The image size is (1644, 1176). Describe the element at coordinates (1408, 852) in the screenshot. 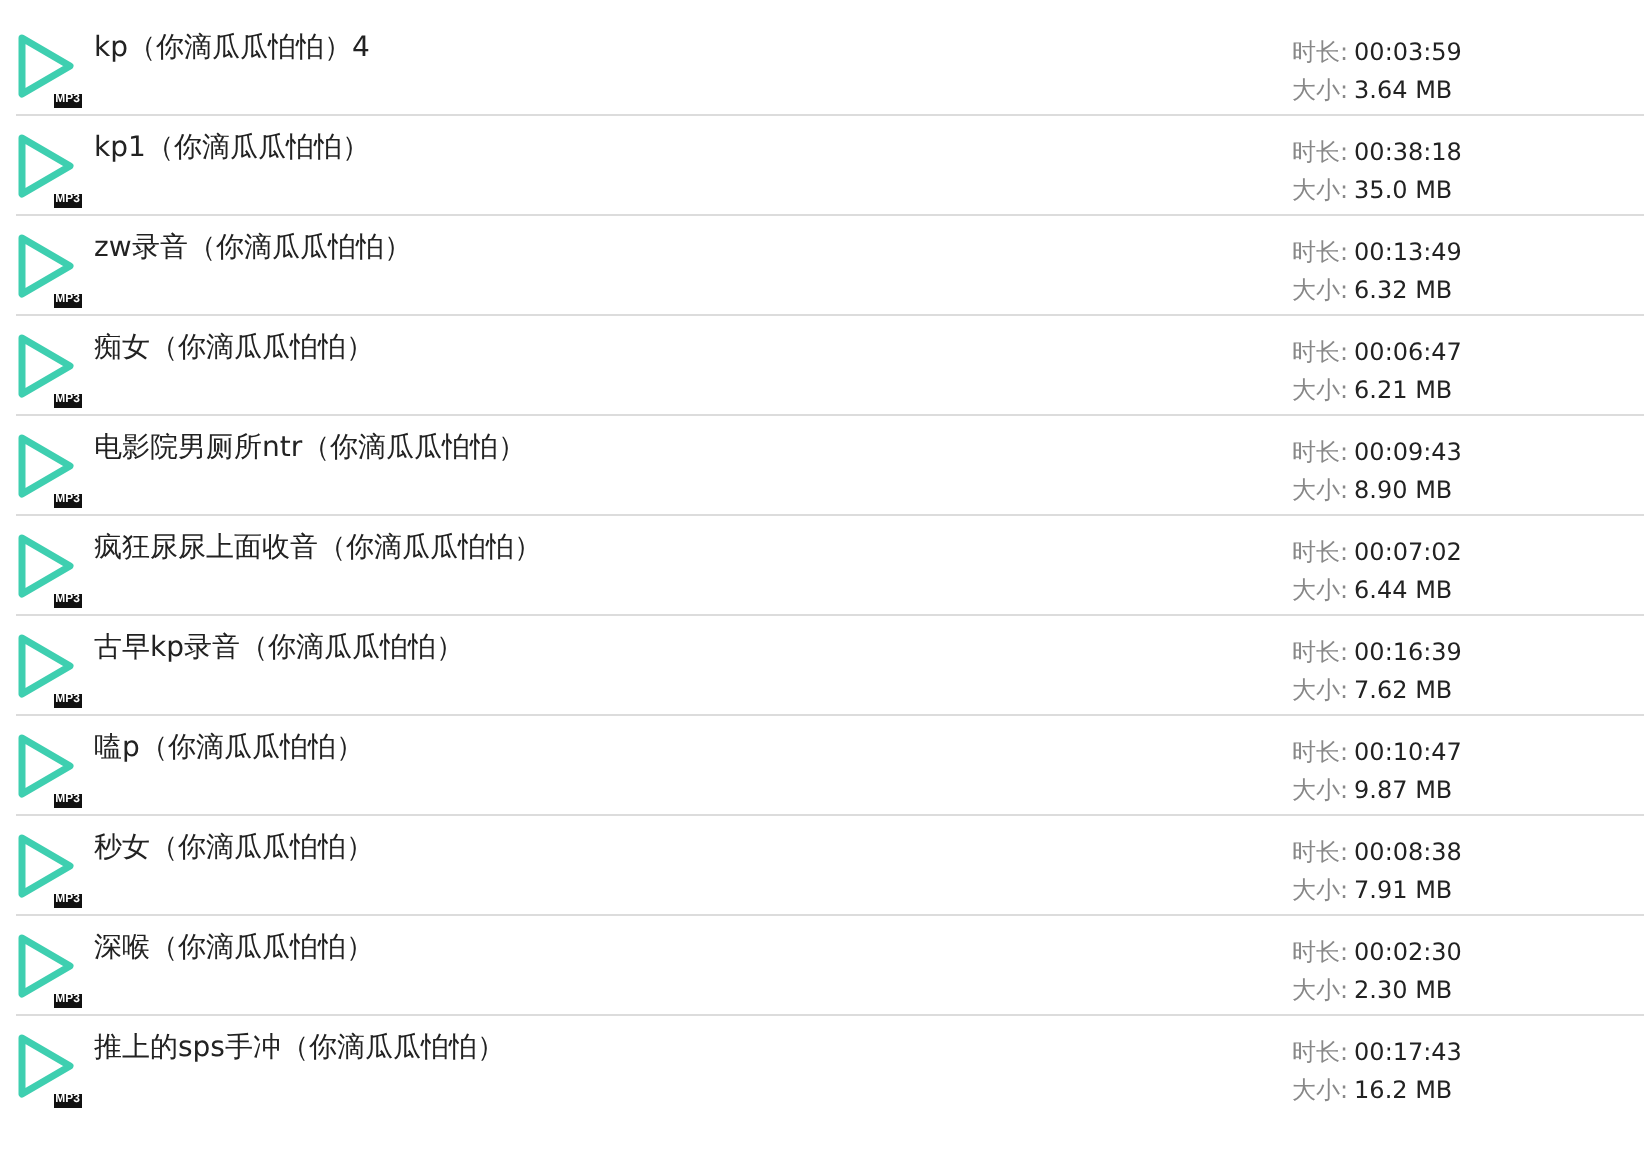

I see `duration-value: 00:08:38` at that location.